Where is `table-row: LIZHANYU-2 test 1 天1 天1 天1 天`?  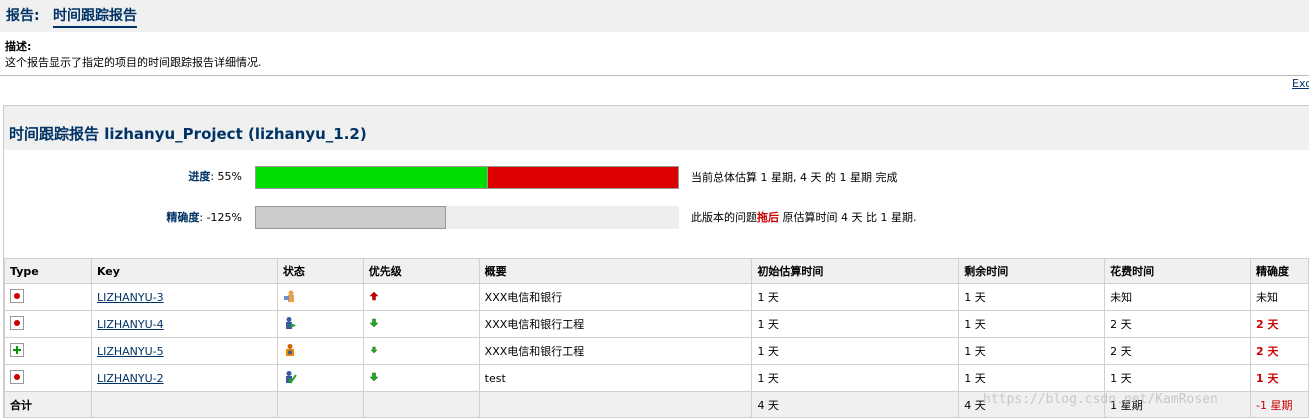 table-row: LIZHANYU-2 test 1 天1 天1 天1 天 is located at coordinates (656, 378).